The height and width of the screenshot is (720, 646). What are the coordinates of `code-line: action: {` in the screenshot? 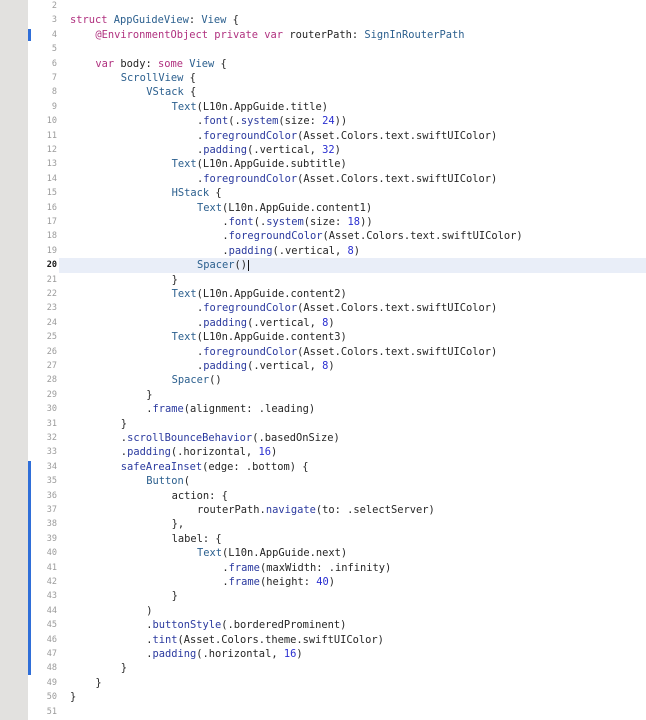 It's located at (409, 496).